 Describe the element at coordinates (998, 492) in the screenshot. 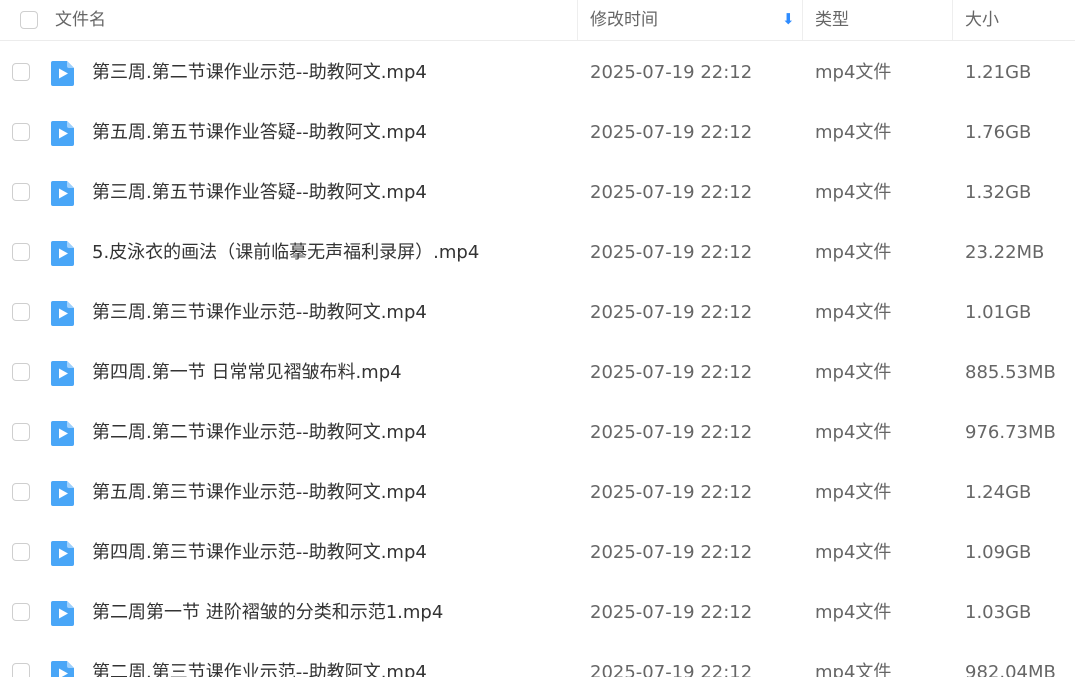

I see `file-size: 1.24GB` at that location.